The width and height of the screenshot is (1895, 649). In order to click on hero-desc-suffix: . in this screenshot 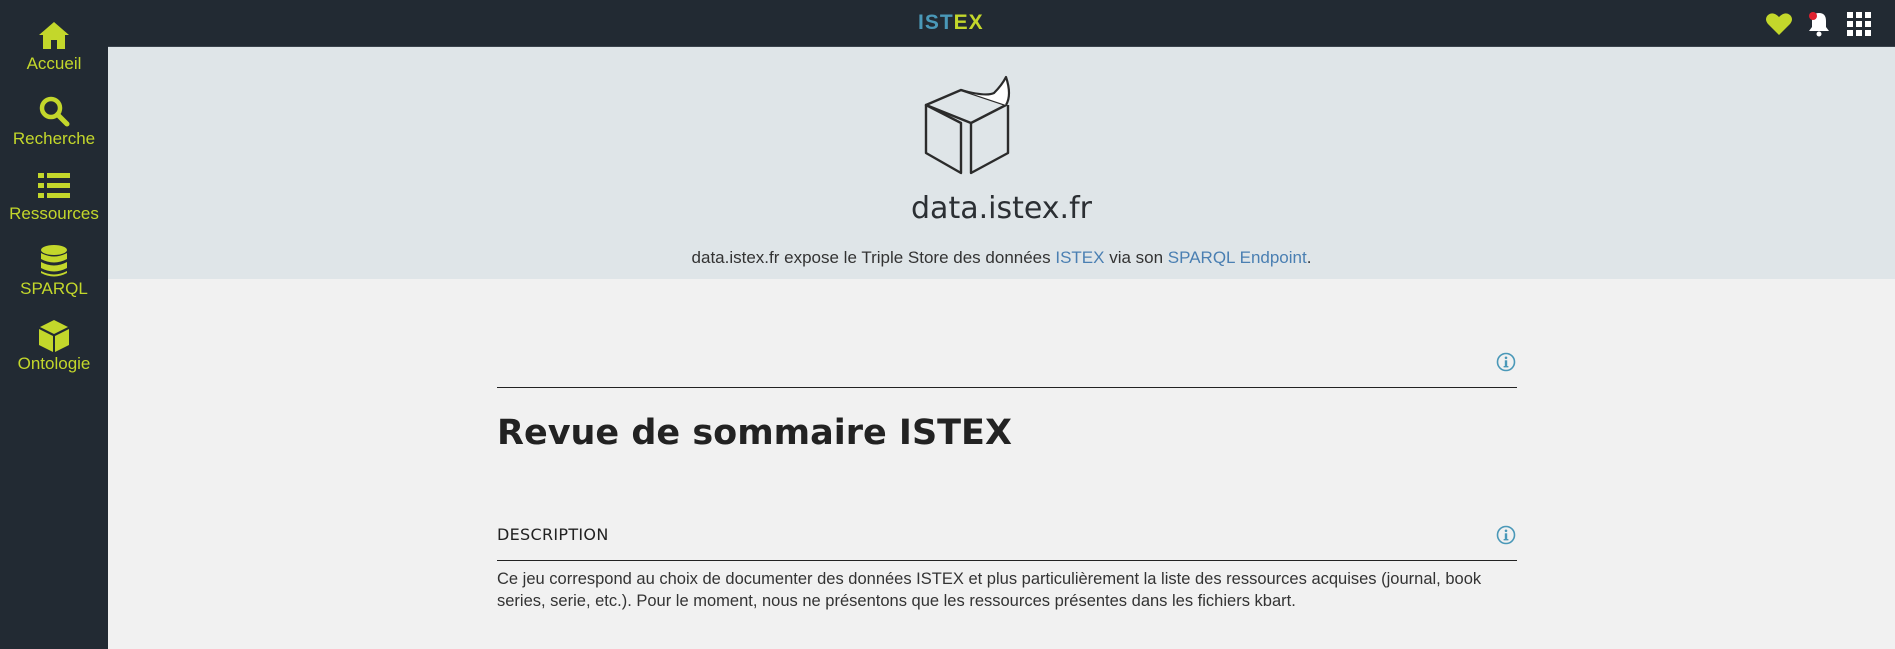, I will do `click(1309, 257)`.